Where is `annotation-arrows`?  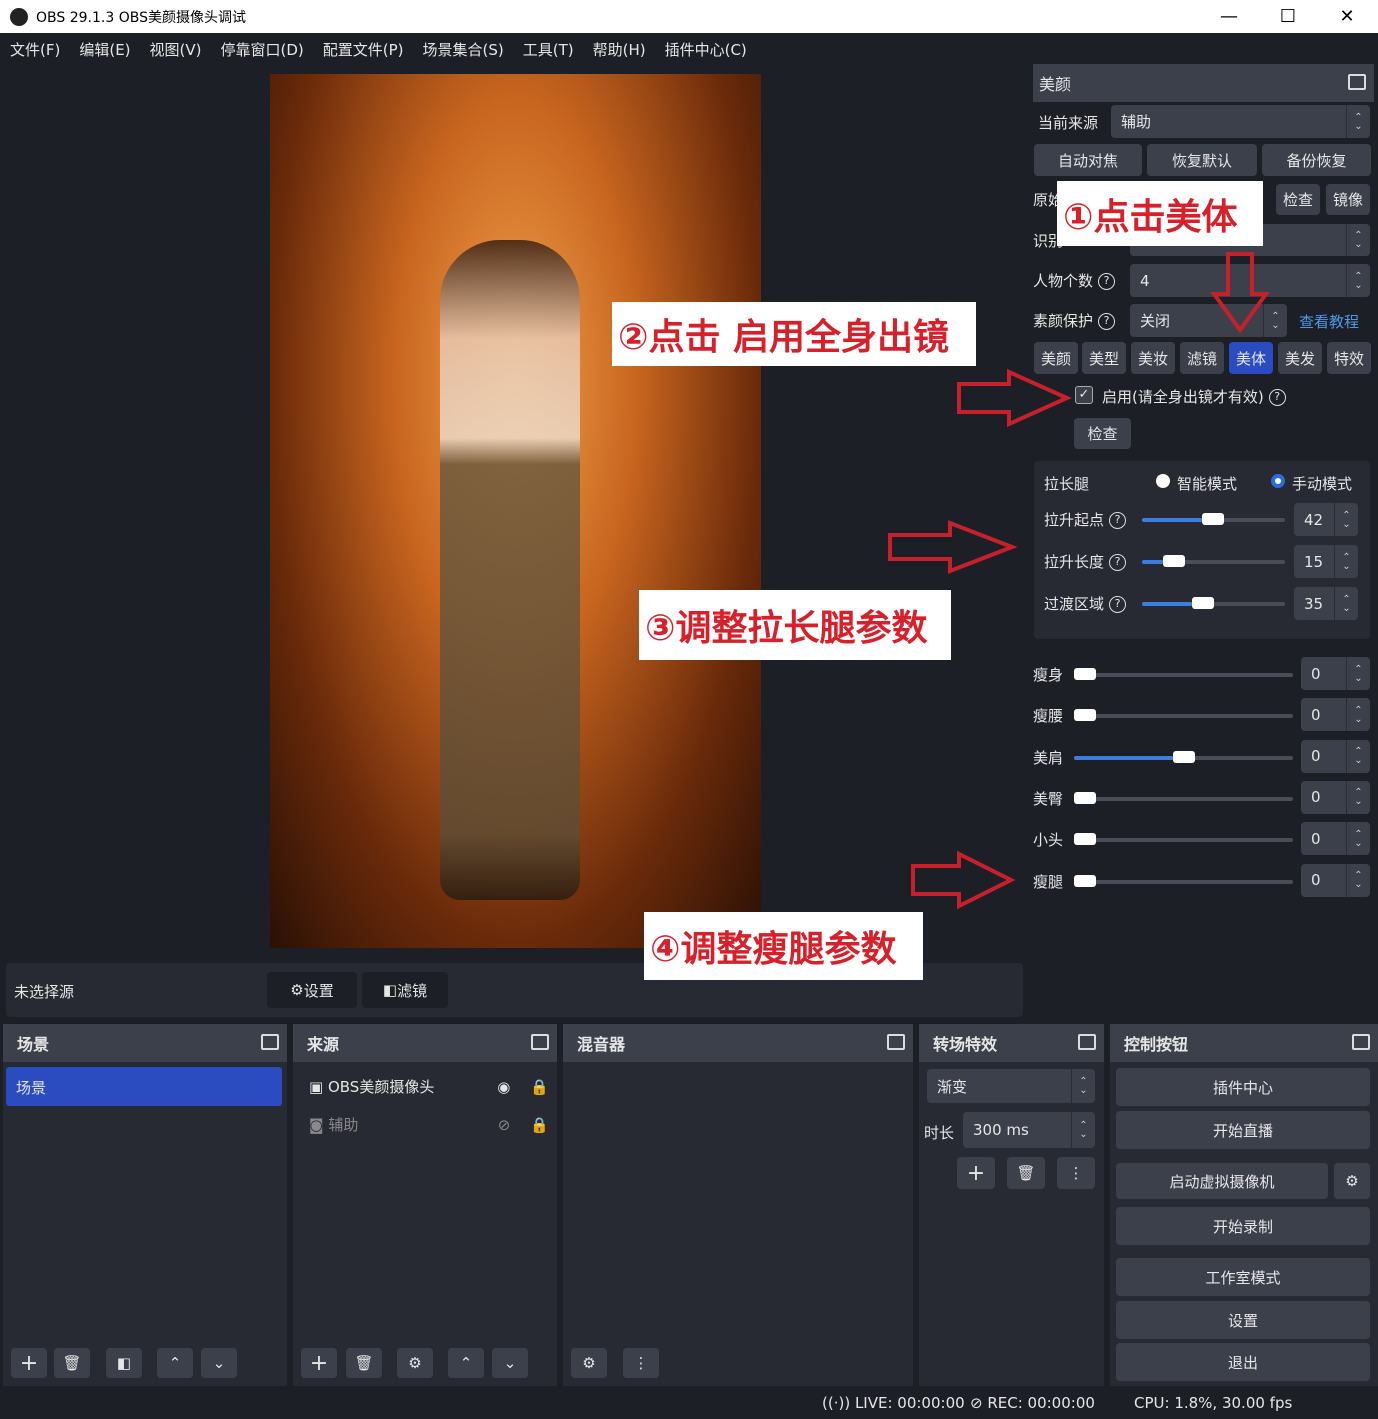
annotation-arrows is located at coordinates (1079, 581).